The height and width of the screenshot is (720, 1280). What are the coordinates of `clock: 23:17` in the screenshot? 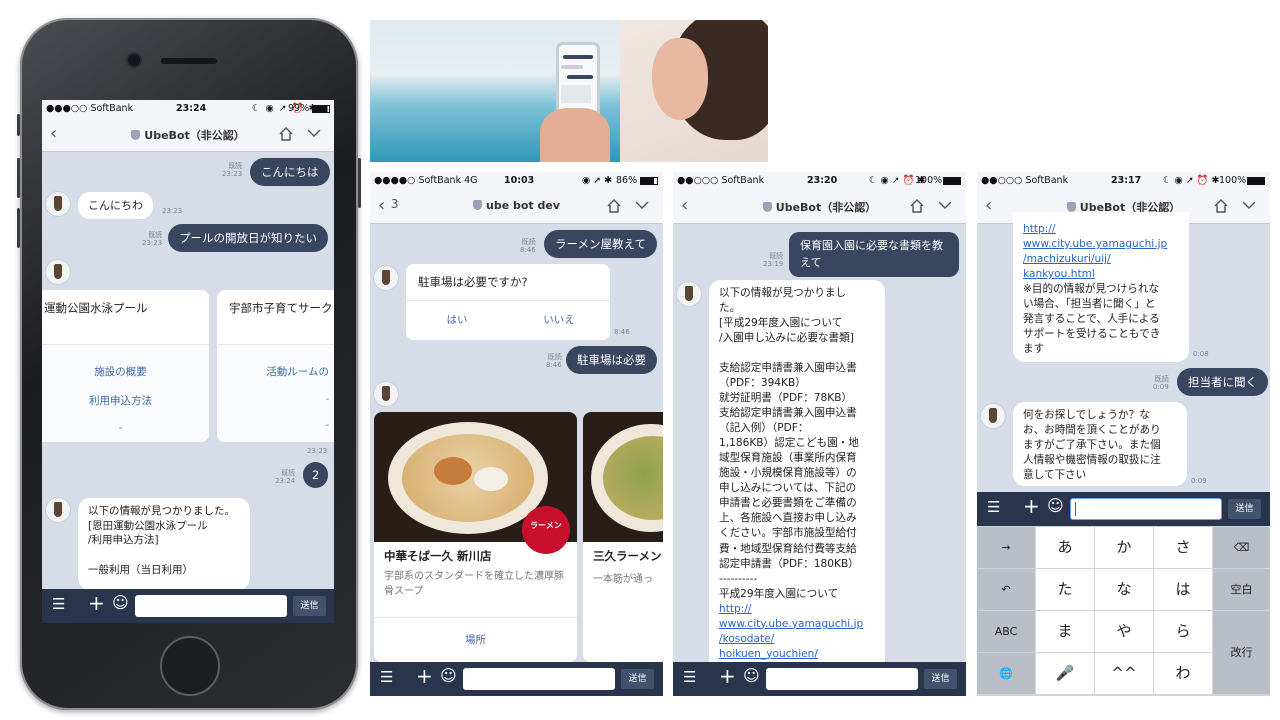 It's located at (1126, 180).